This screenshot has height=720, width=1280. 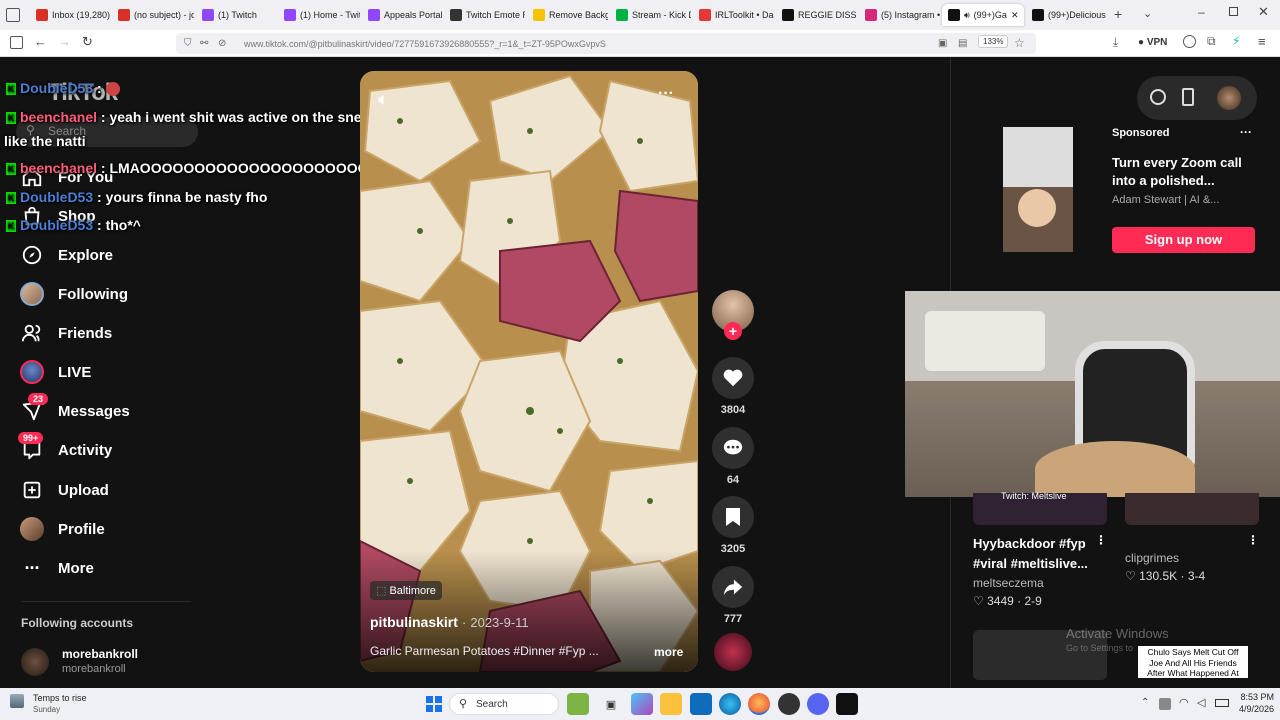 What do you see at coordinates (65, 447) in the screenshot?
I see `sidebar-item-activity: 99+ Activity` at bounding box center [65, 447].